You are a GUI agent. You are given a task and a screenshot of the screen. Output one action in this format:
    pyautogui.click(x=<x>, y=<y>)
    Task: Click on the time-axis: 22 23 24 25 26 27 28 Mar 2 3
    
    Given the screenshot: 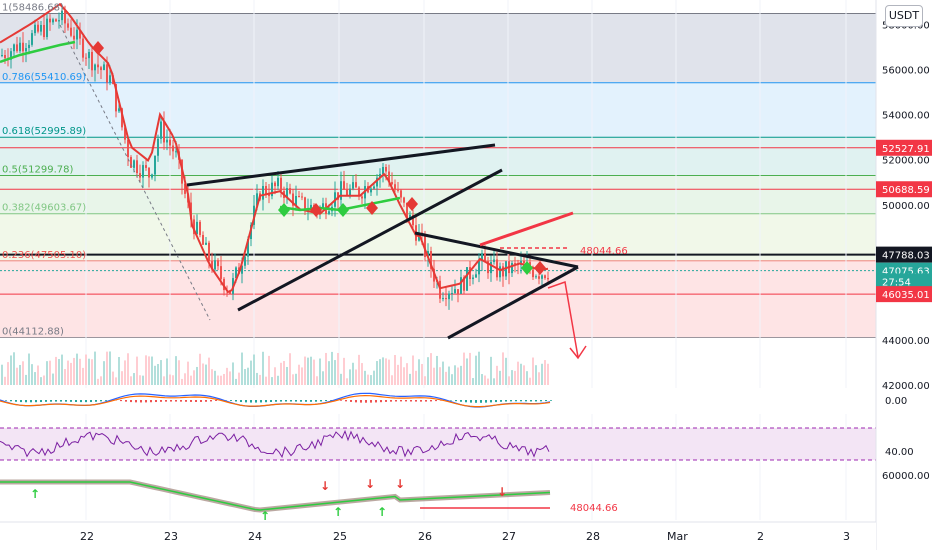 What is the action you would take?
    pyautogui.click(x=438, y=535)
    